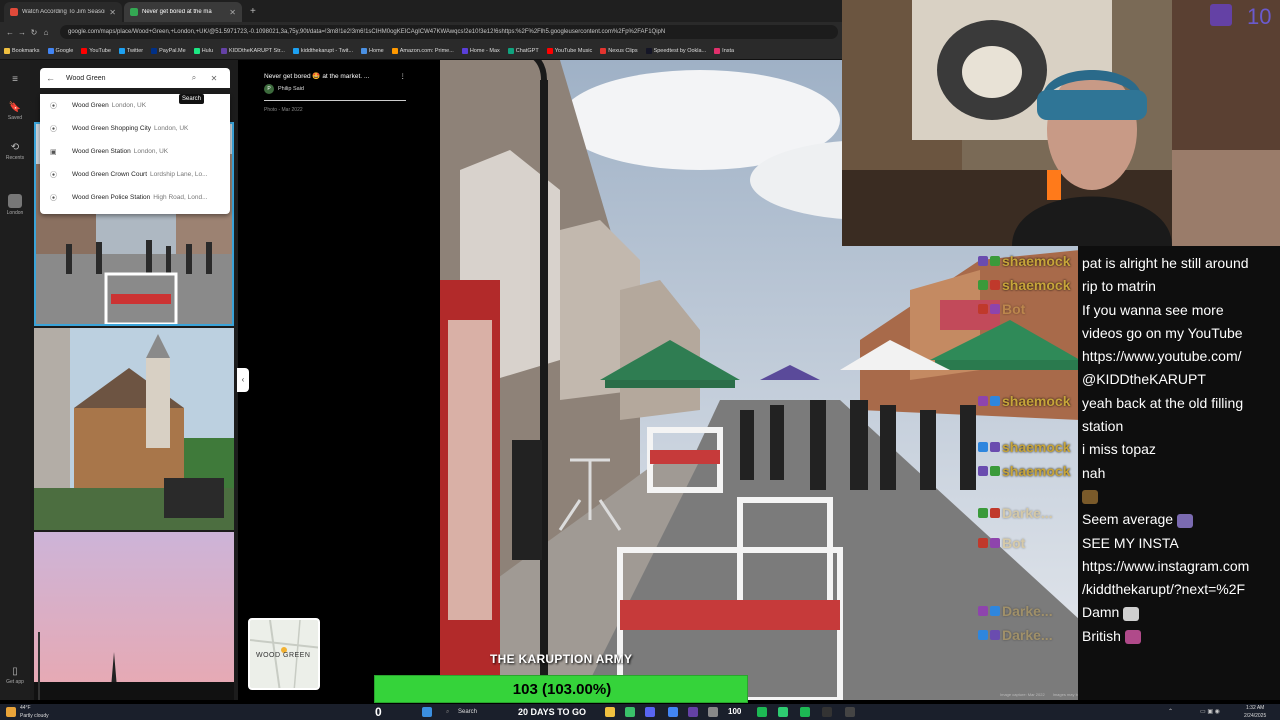  What do you see at coordinates (100, 50) in the screenshot?
I see `bookmark-label: YouTube` at bounding box center [100, 50].